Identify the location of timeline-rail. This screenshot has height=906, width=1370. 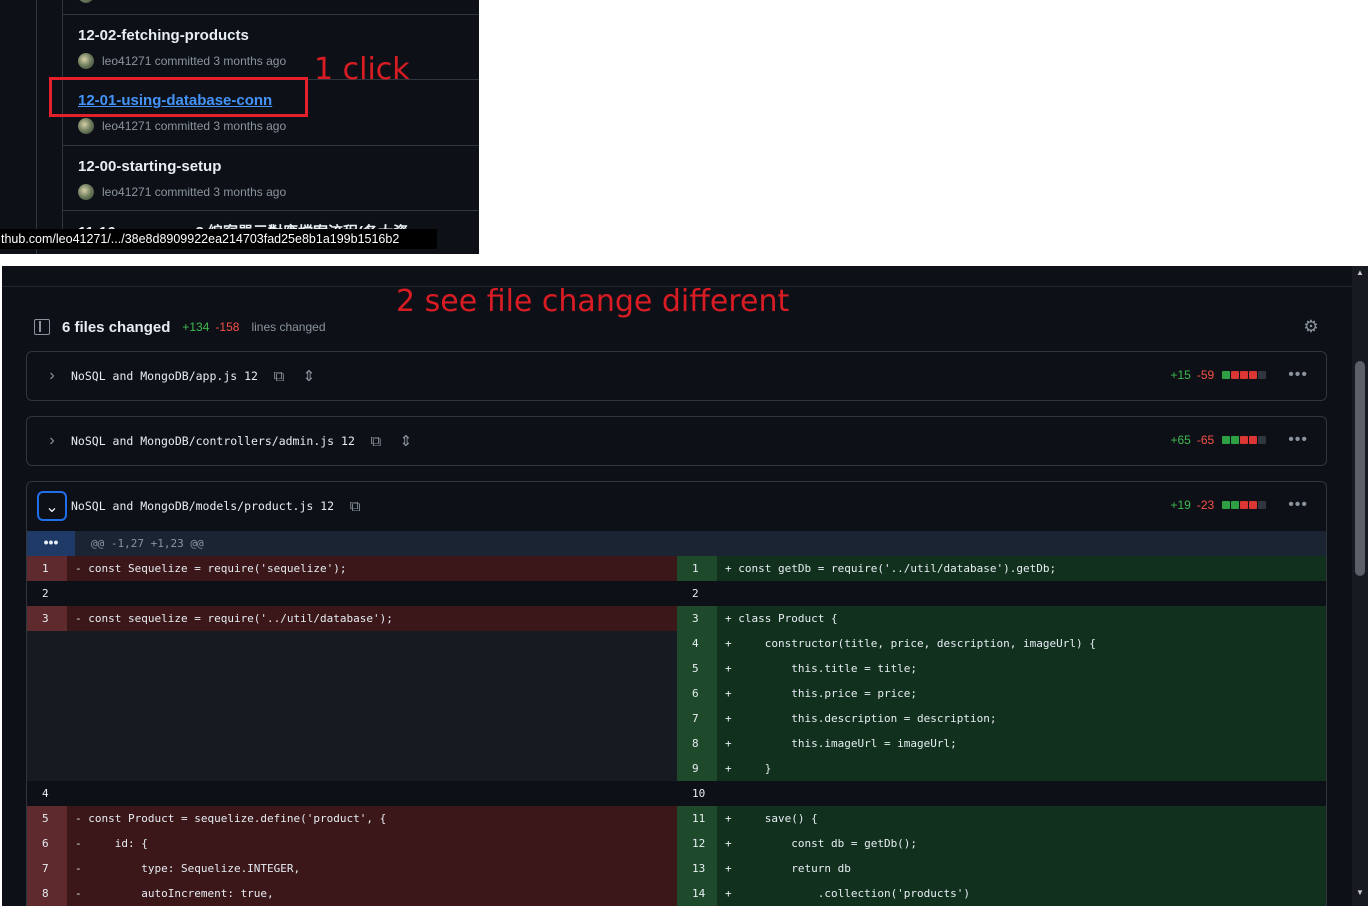
(36, 127).